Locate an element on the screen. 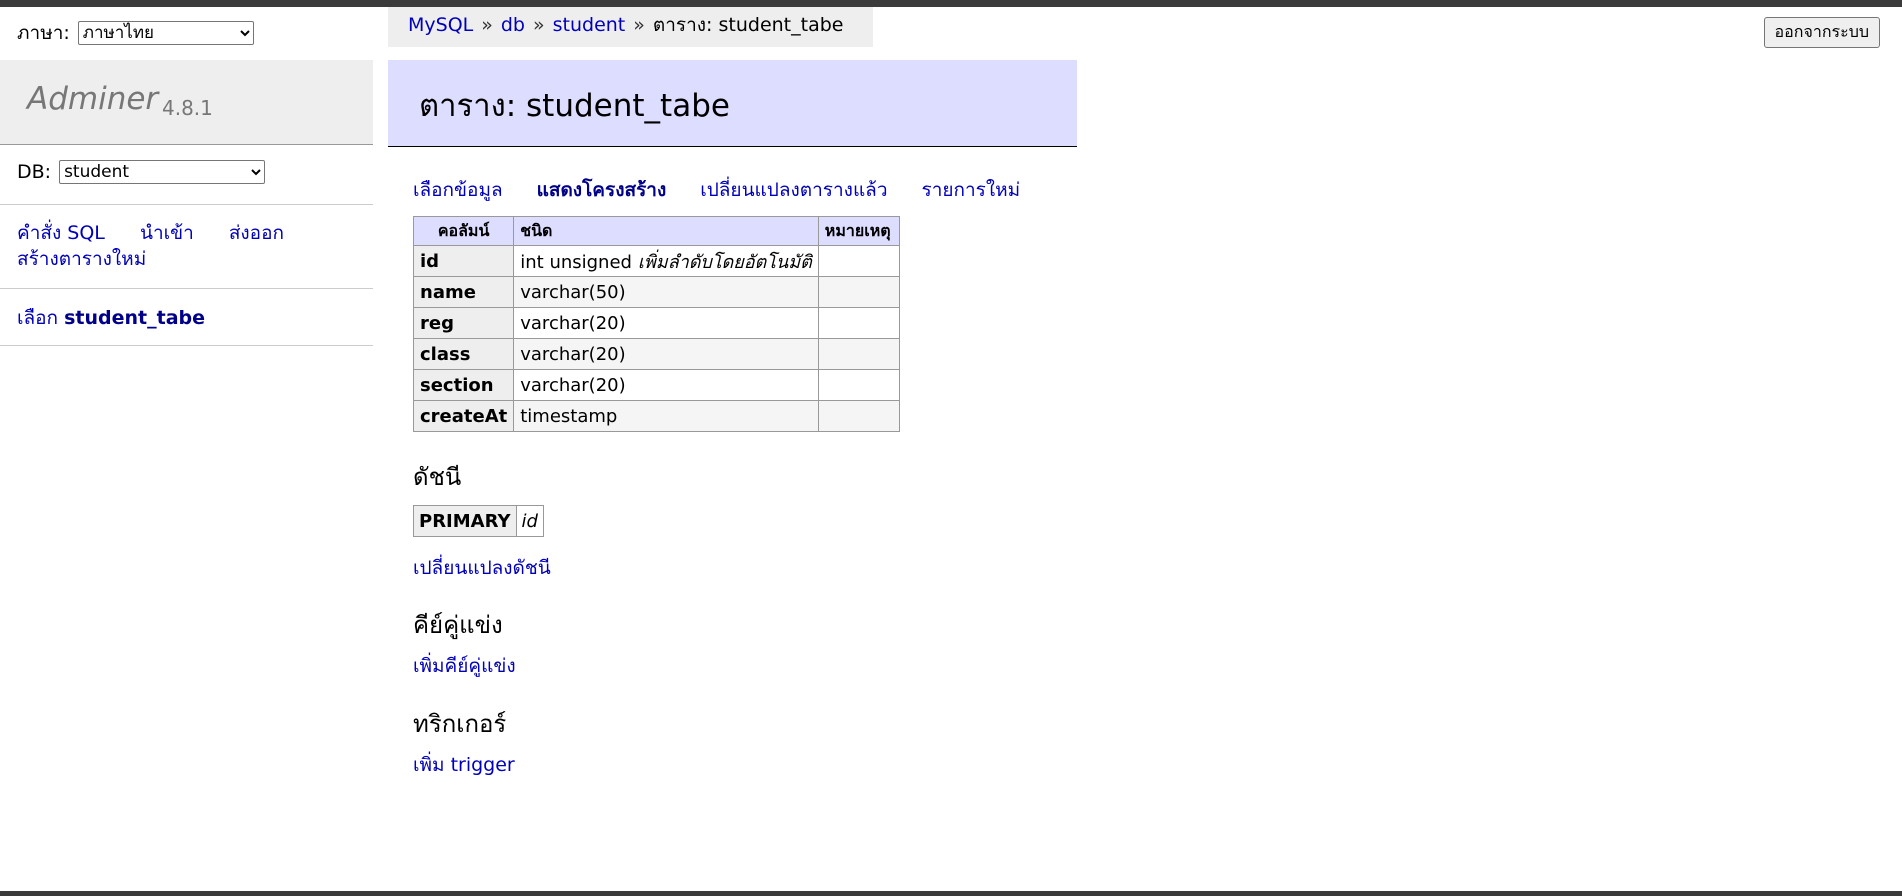  brand-header: Adminer 4.8.1 is located at coordinates (186, 102).